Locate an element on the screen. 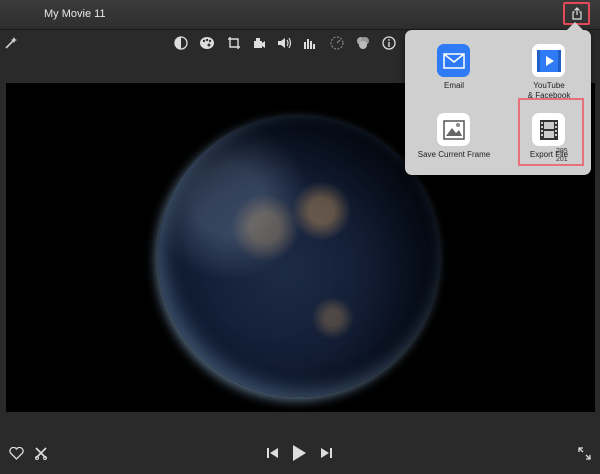  color-correction-icon is located at coordinates (207, 43).